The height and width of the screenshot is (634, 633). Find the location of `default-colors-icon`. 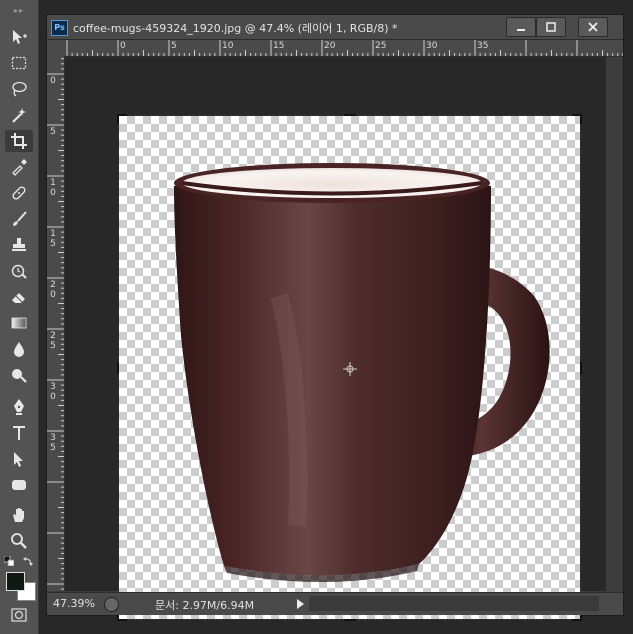

default-colors-icon is located at coordinates (9, 561).